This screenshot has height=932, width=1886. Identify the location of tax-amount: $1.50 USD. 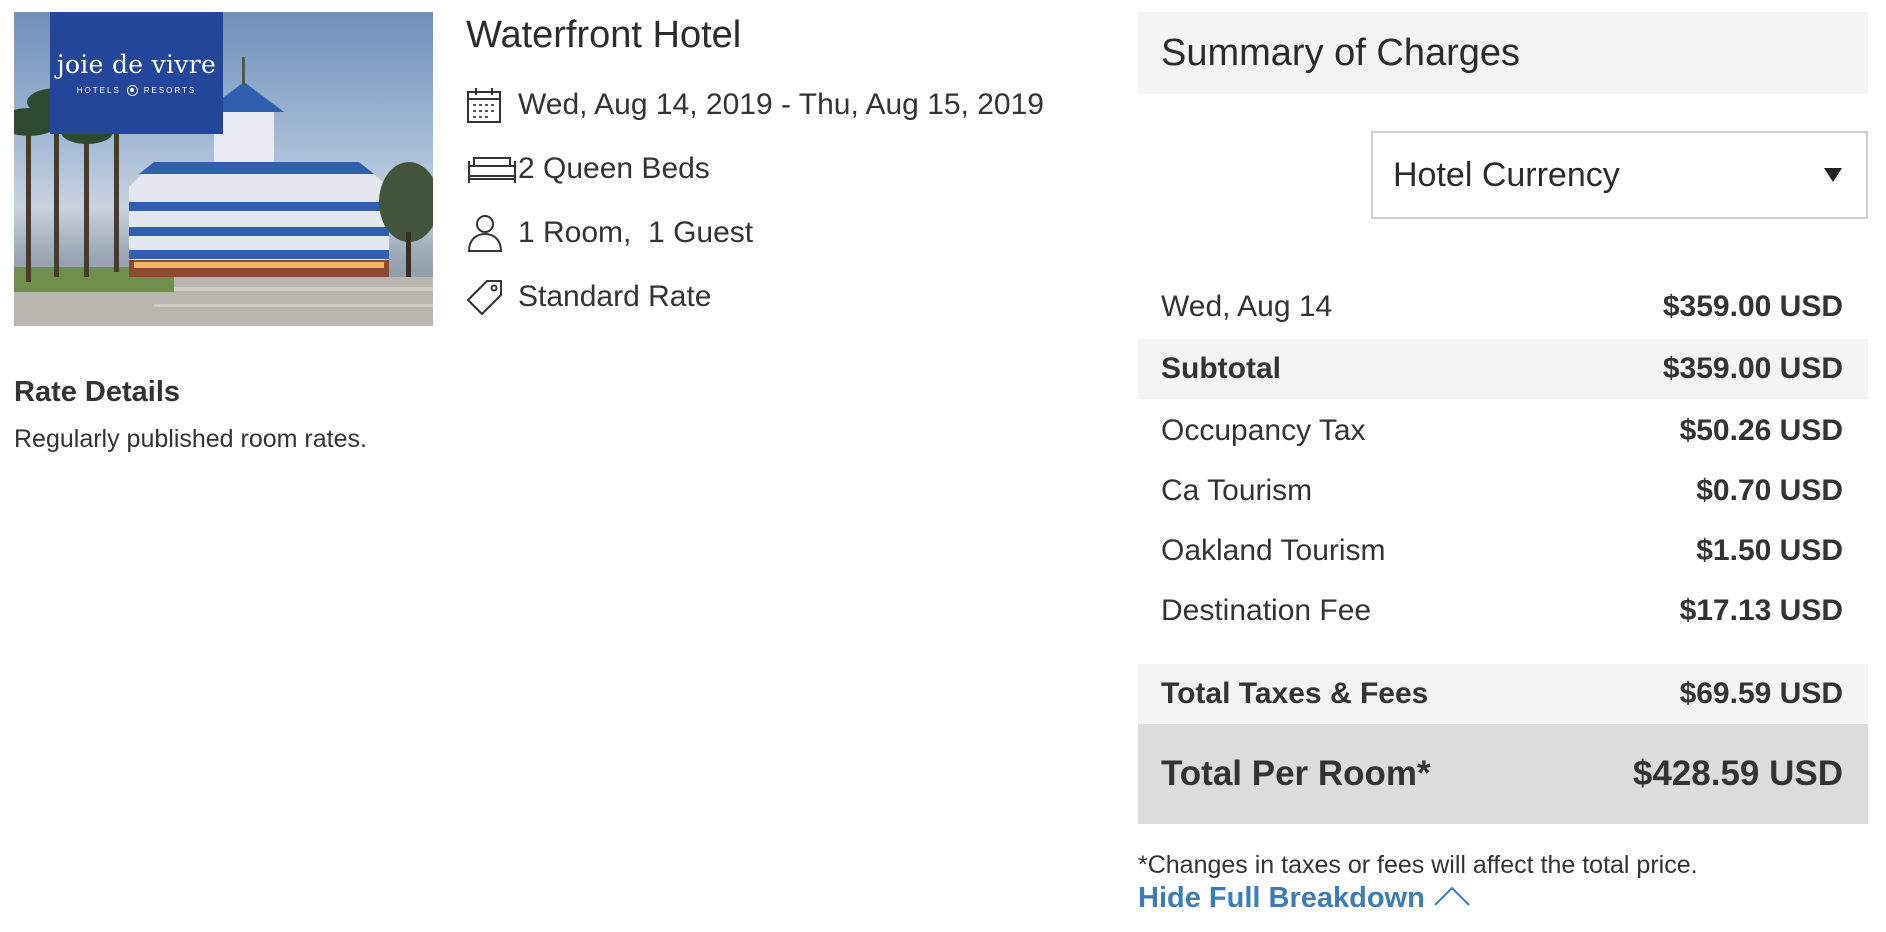
(1769, 550).